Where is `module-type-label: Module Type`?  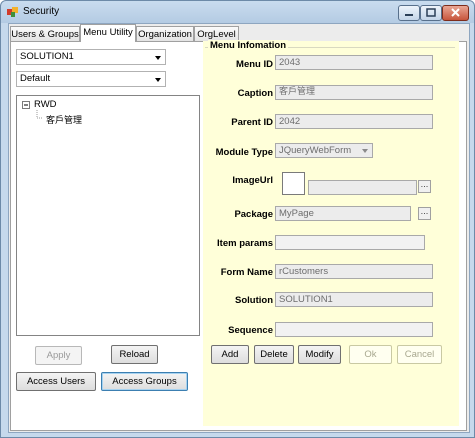
module-type-label: Module Type is located at coordinates (244, 152).